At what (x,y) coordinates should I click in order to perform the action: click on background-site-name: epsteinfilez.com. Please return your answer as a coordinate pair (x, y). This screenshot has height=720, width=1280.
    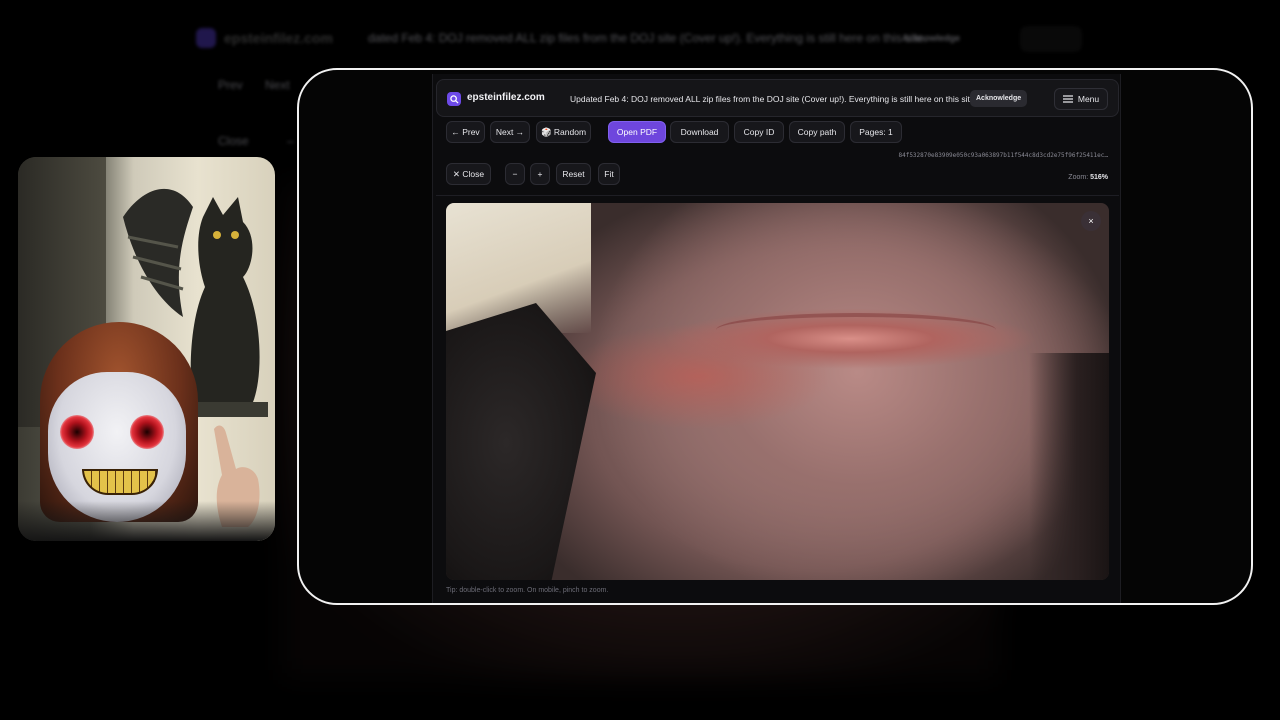
    Looking at the image, I should click on (278, 38).